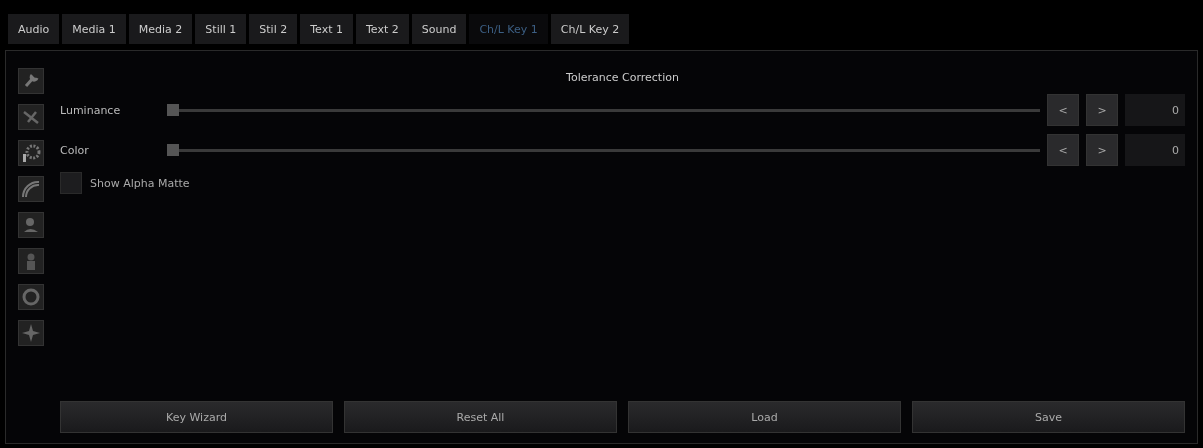 This screenshot has height=448, width=1203. Describe the element at coordinates (75, 150) in the screenshot. I see `slider-label: Color` at that location.